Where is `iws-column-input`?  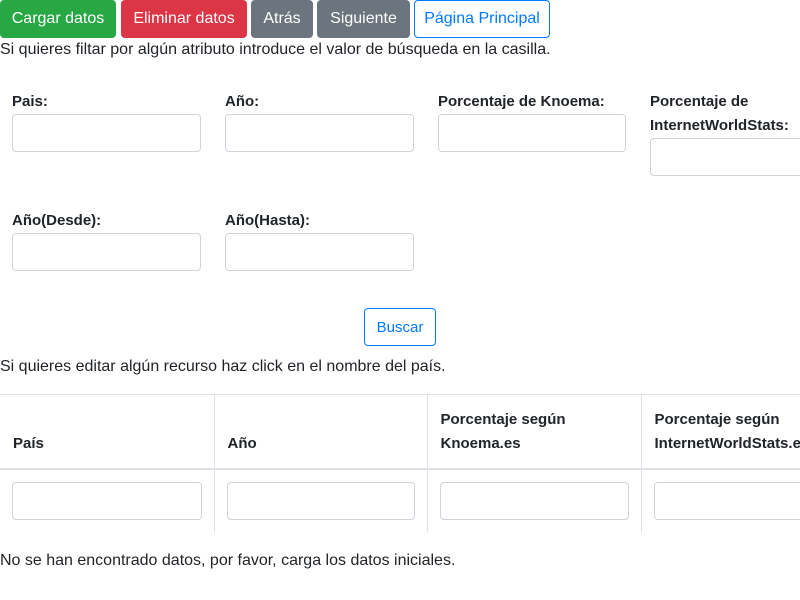
iws-column-input is located at coordinates (726, 500).